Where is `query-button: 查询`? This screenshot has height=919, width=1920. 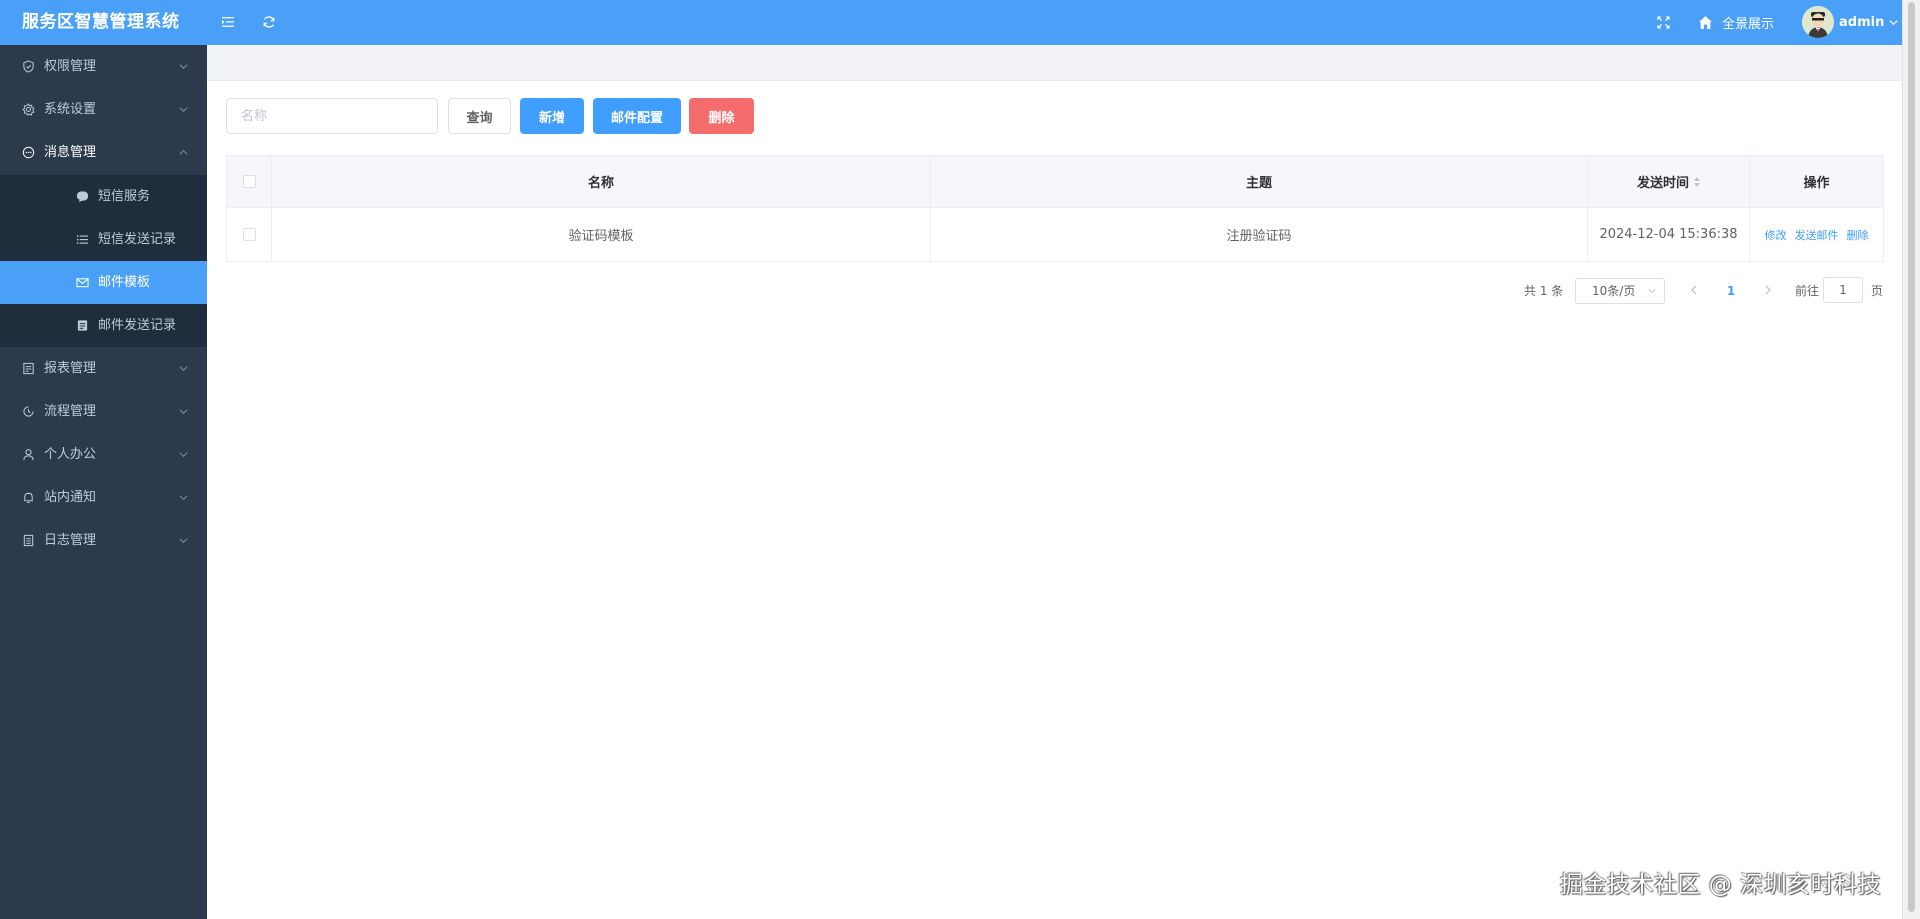
query-button: 查询 is located at coordinates (479, 116).